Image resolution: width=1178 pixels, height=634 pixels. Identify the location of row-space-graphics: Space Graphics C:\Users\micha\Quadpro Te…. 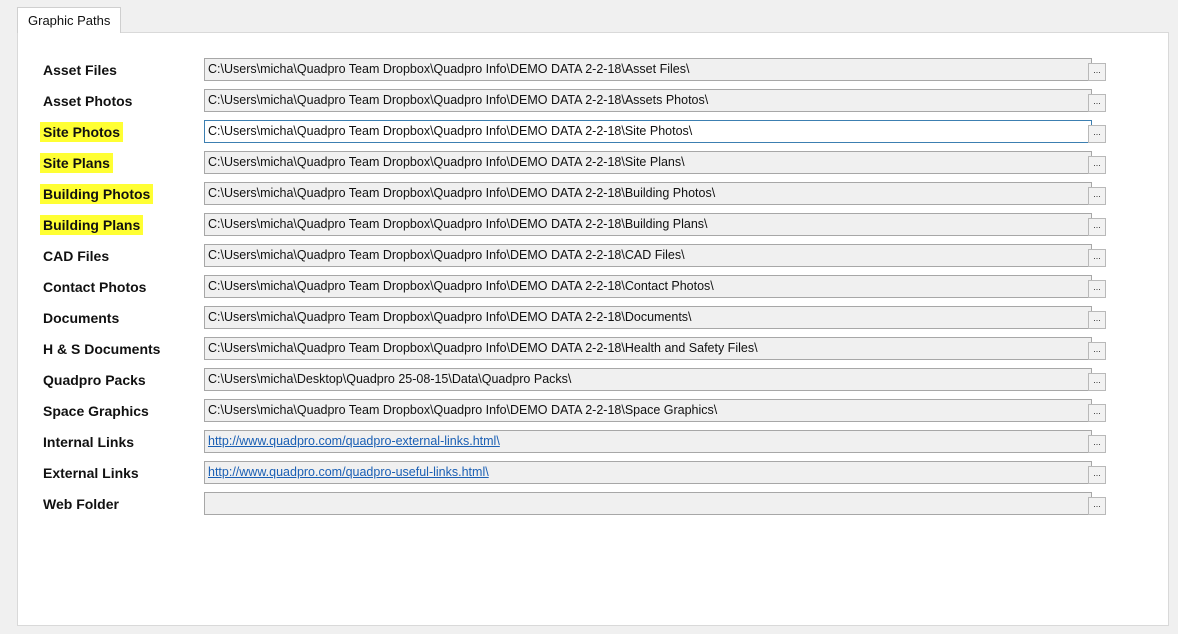
(593, 413).